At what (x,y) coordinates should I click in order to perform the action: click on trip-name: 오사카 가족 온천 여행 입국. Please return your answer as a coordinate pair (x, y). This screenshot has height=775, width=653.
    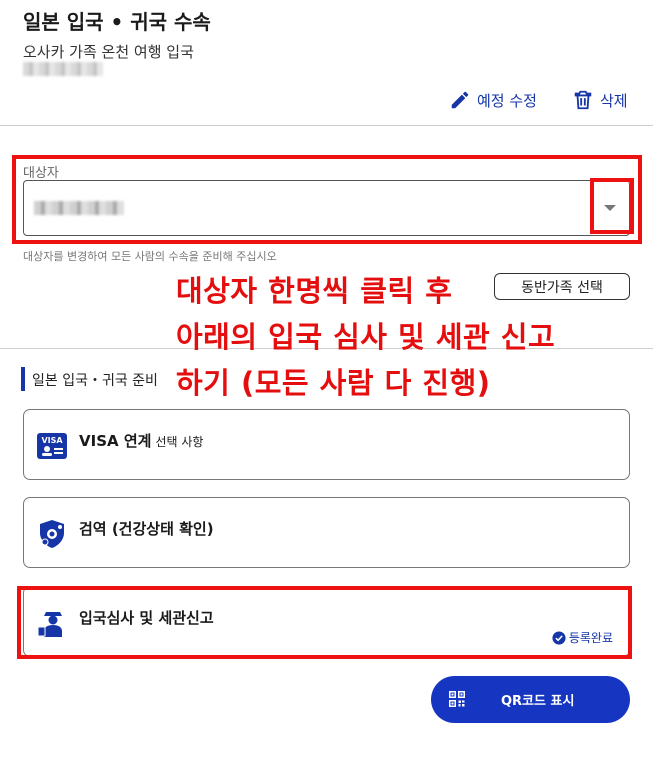
    Looking at the image, I should click on (108, 52).